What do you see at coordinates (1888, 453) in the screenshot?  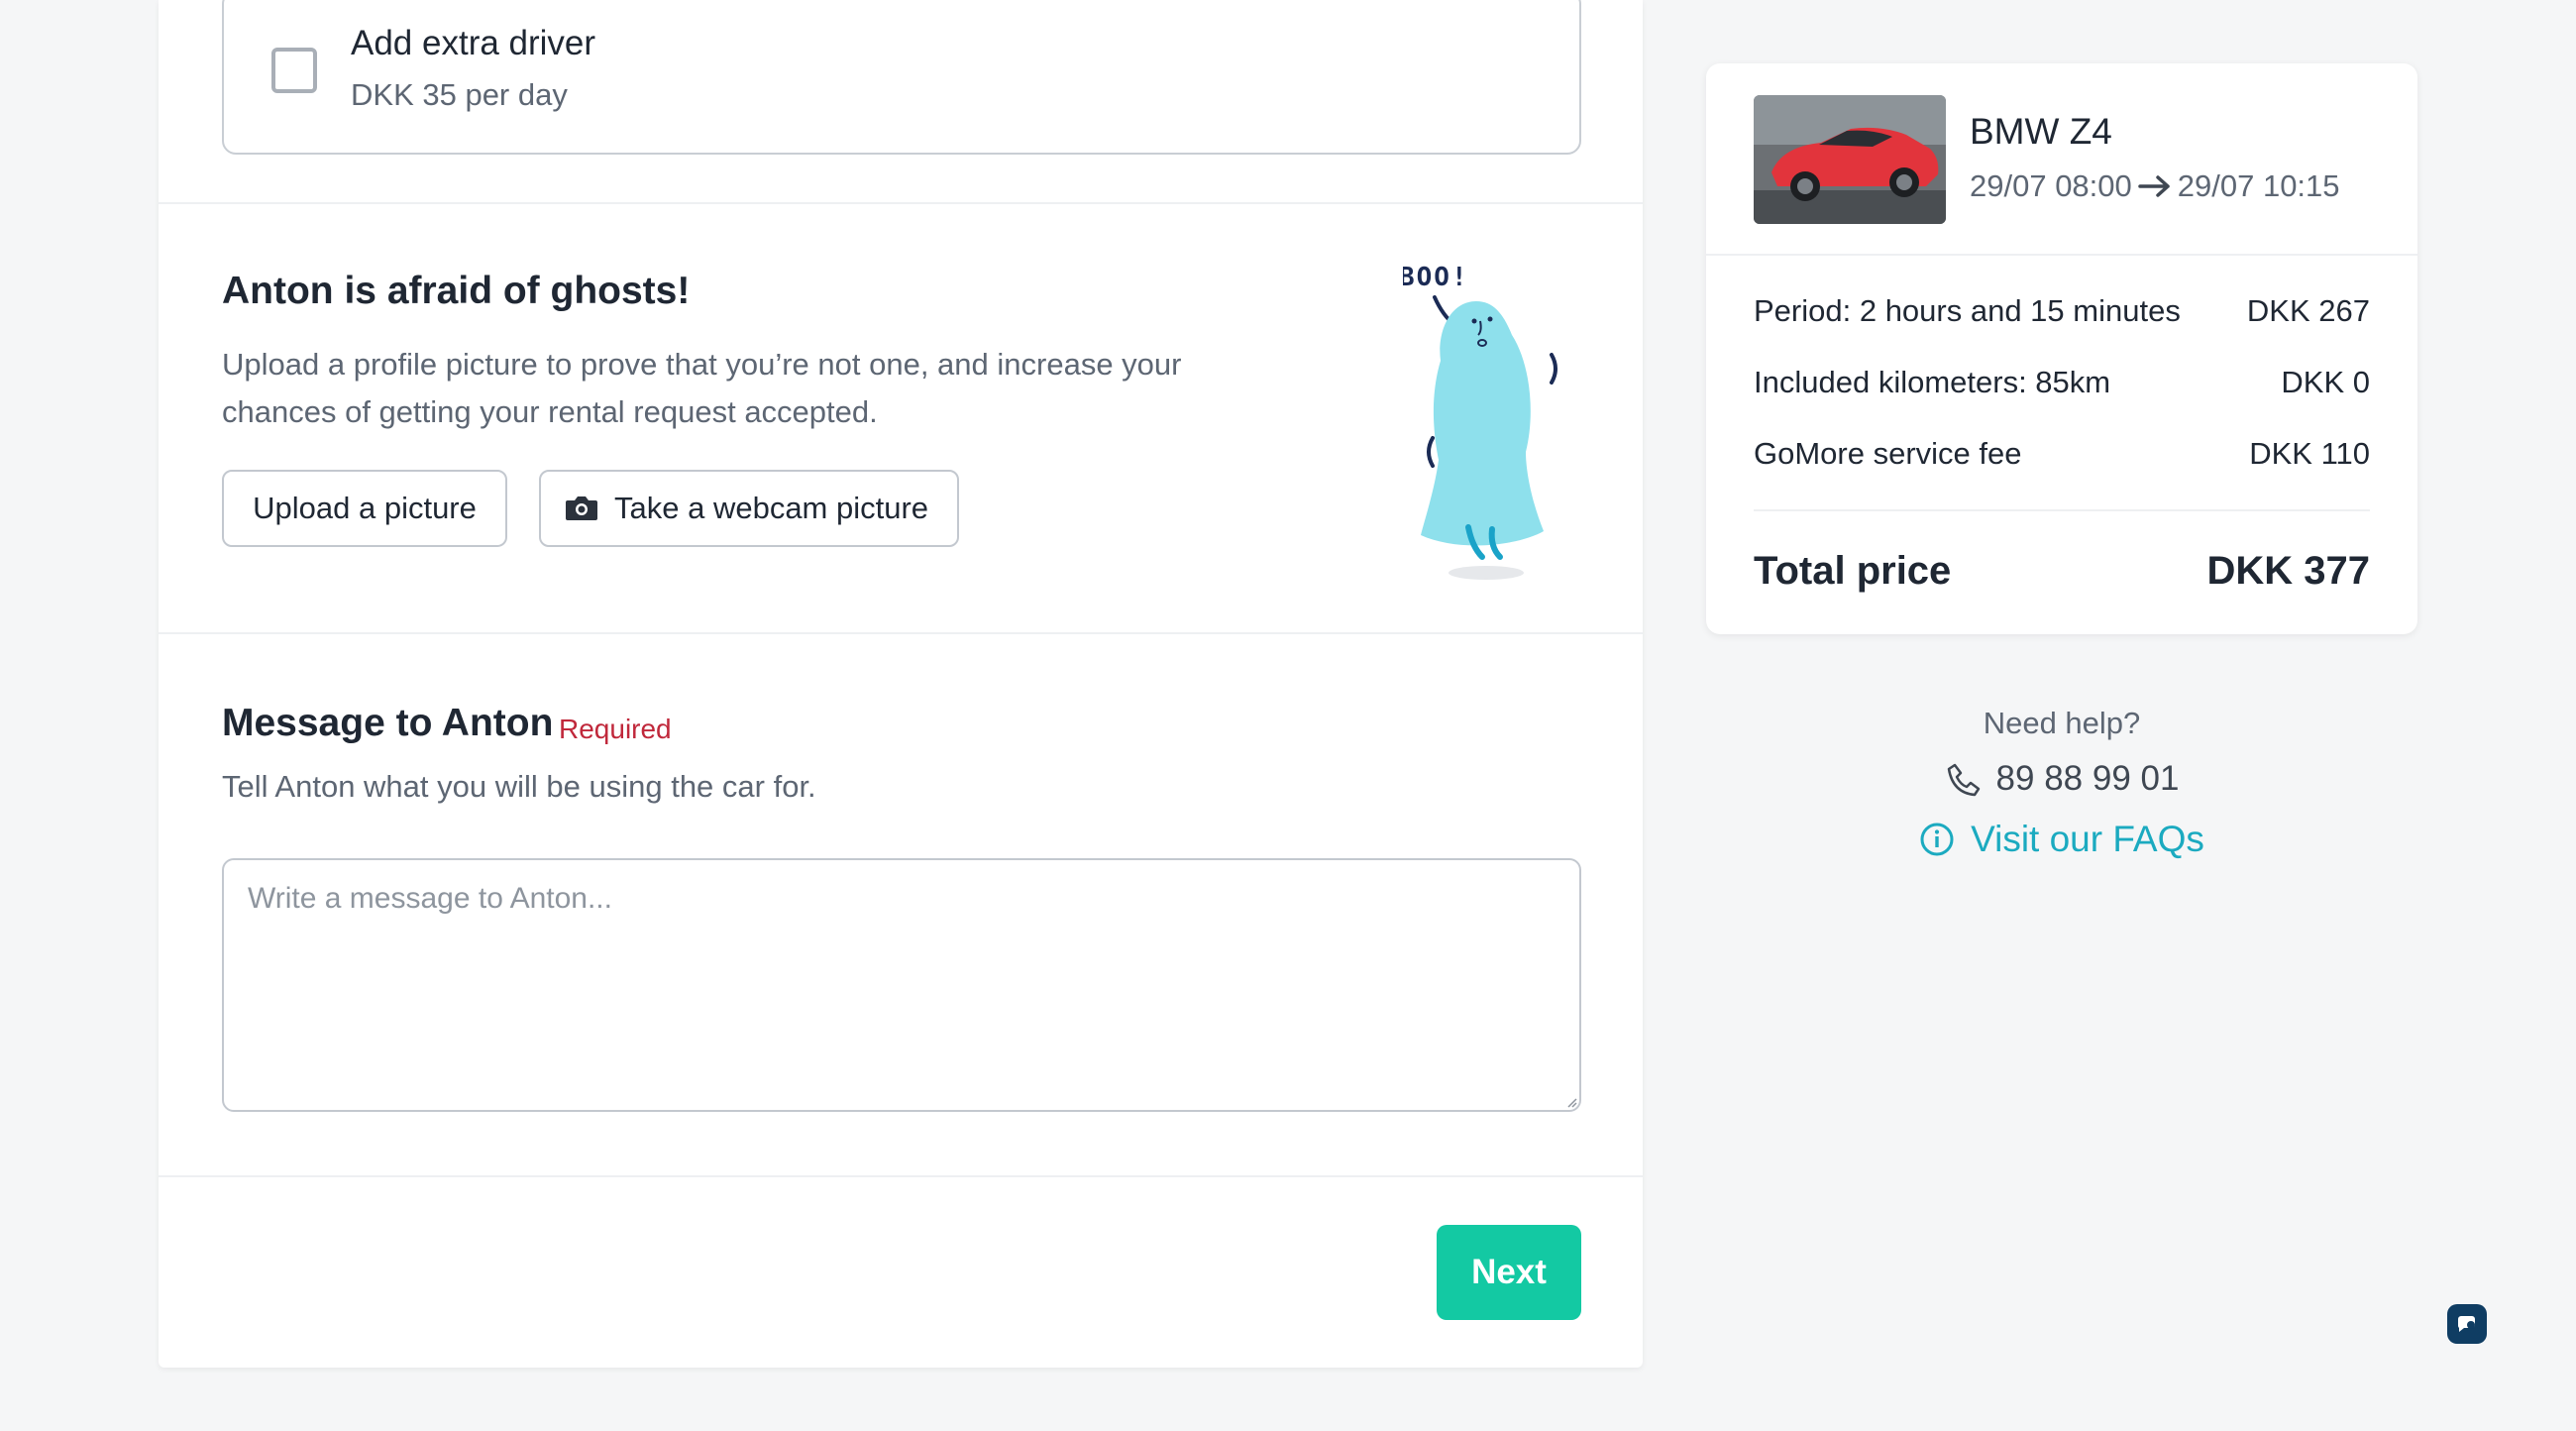 I see `price-line-label: GoMore service fee` at bounding box center [1888, 453].